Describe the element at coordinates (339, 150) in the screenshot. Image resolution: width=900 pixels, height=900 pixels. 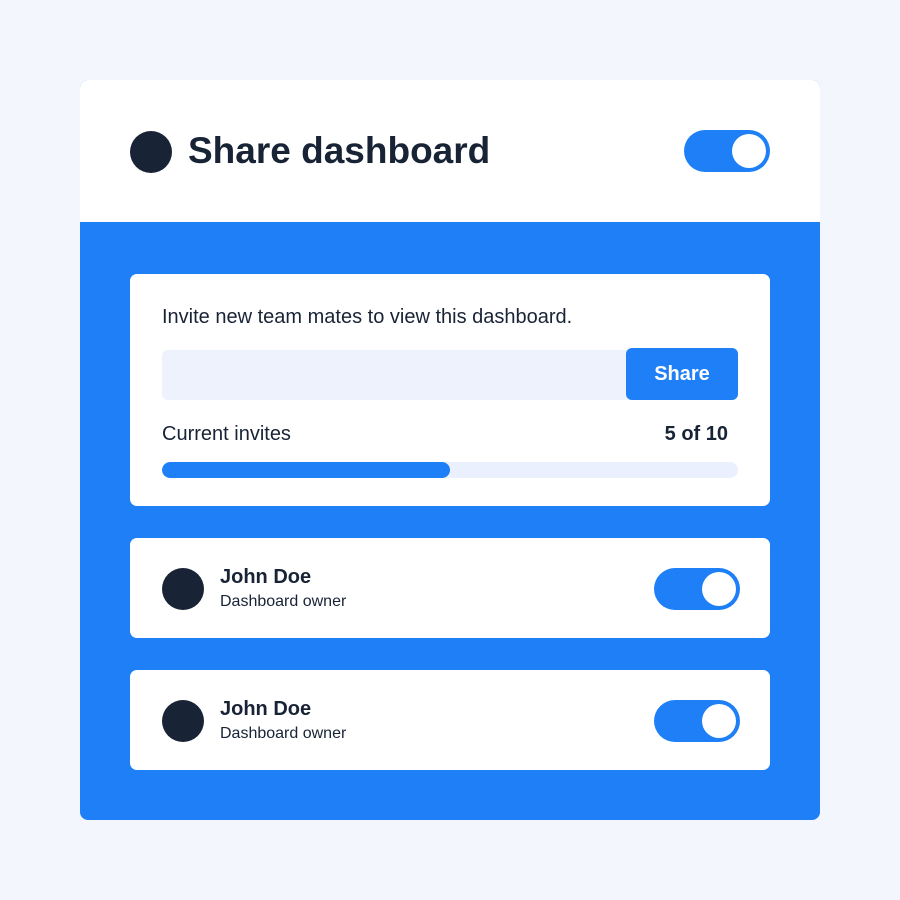
I see `page-title: Share dashboard` at that location.